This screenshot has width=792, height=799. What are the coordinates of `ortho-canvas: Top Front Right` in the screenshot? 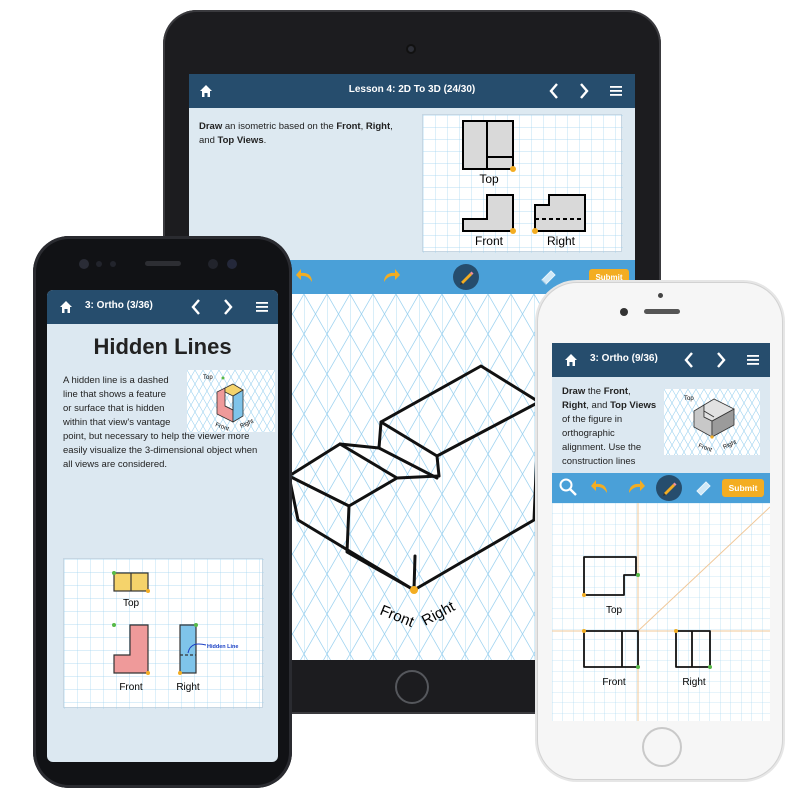 It's located at (661, 612).